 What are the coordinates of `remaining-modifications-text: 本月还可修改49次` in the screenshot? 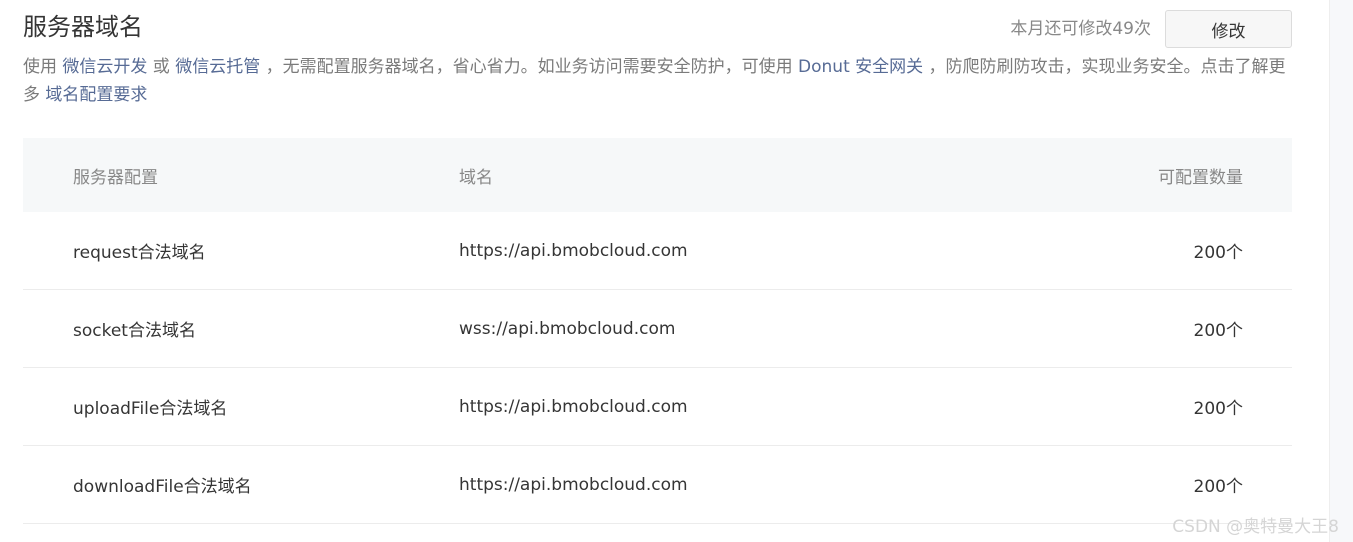 It's located at (1080, 29).